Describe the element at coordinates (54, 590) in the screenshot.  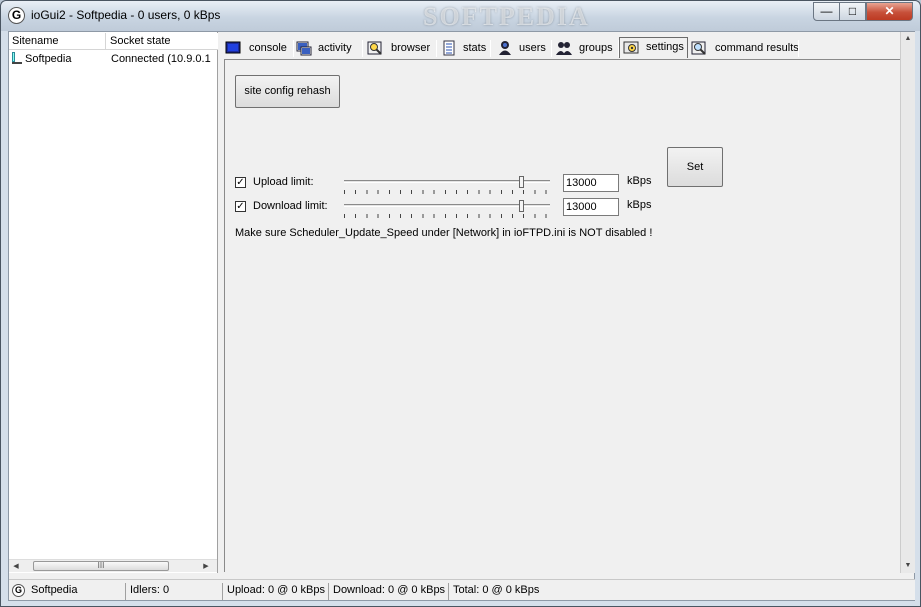
I see `status-site: Softpedia` at that location.